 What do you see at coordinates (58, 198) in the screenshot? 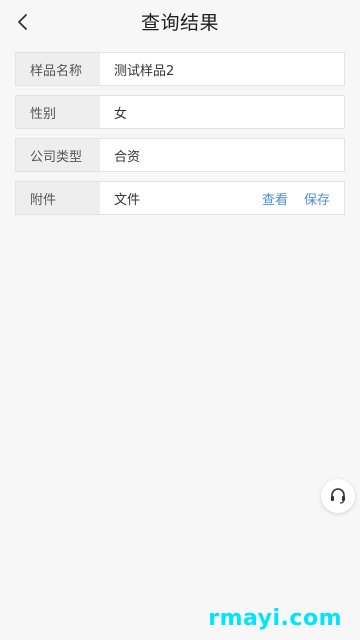
I see `field-label: 附件` at bounding box center [58, 198].